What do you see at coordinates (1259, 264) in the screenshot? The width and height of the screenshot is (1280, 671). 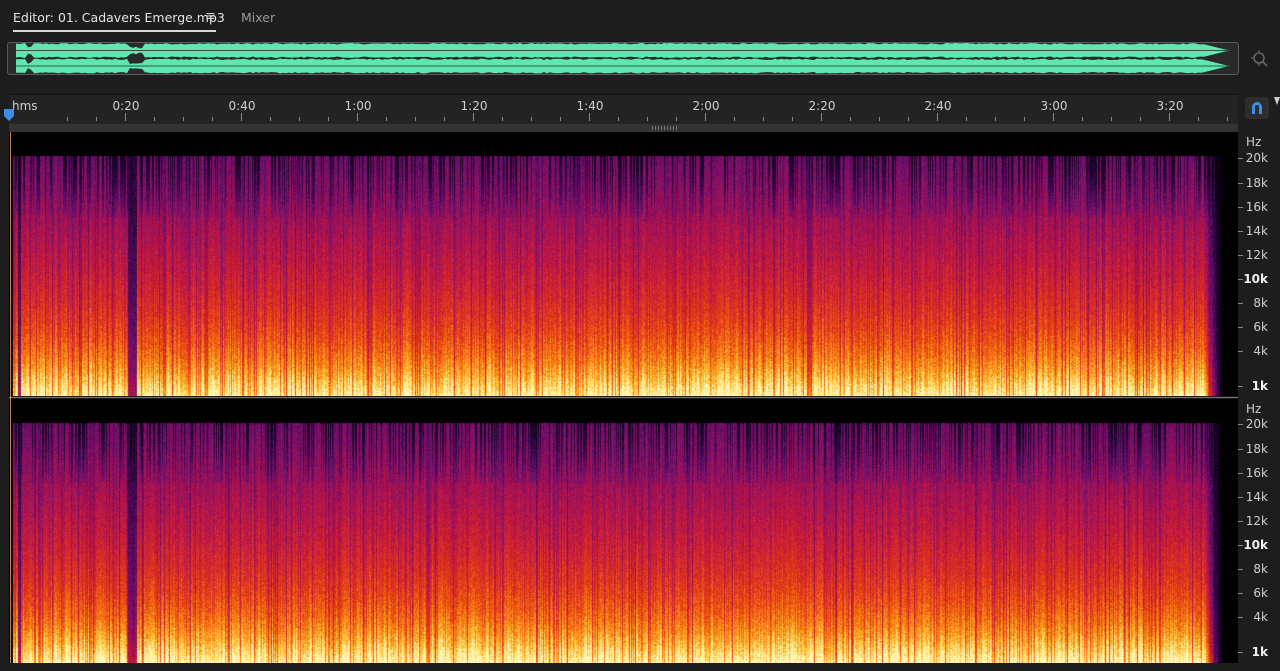 I see `frequency-axis-left: Hz 20k 18k 16k 14k 12k 10k 8k 6k 4k 1k` at bounding box center [1259, 264].